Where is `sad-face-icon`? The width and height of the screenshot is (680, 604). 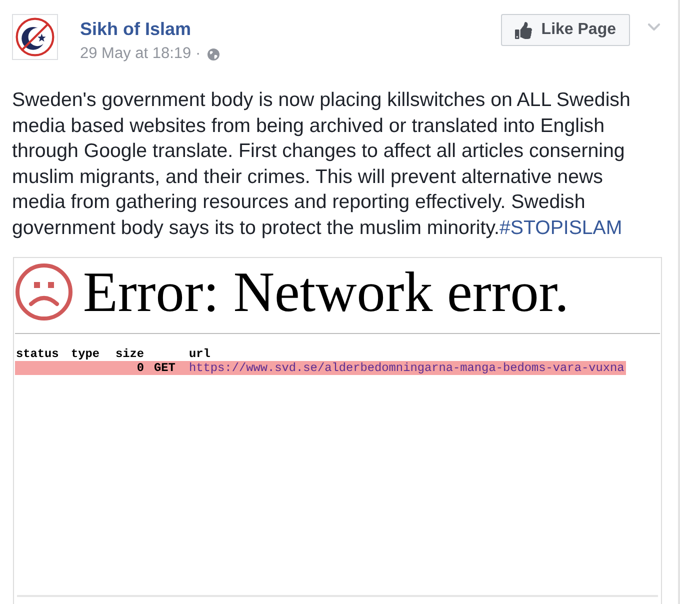 sad-face-icon is located at coordinates (44, 291).